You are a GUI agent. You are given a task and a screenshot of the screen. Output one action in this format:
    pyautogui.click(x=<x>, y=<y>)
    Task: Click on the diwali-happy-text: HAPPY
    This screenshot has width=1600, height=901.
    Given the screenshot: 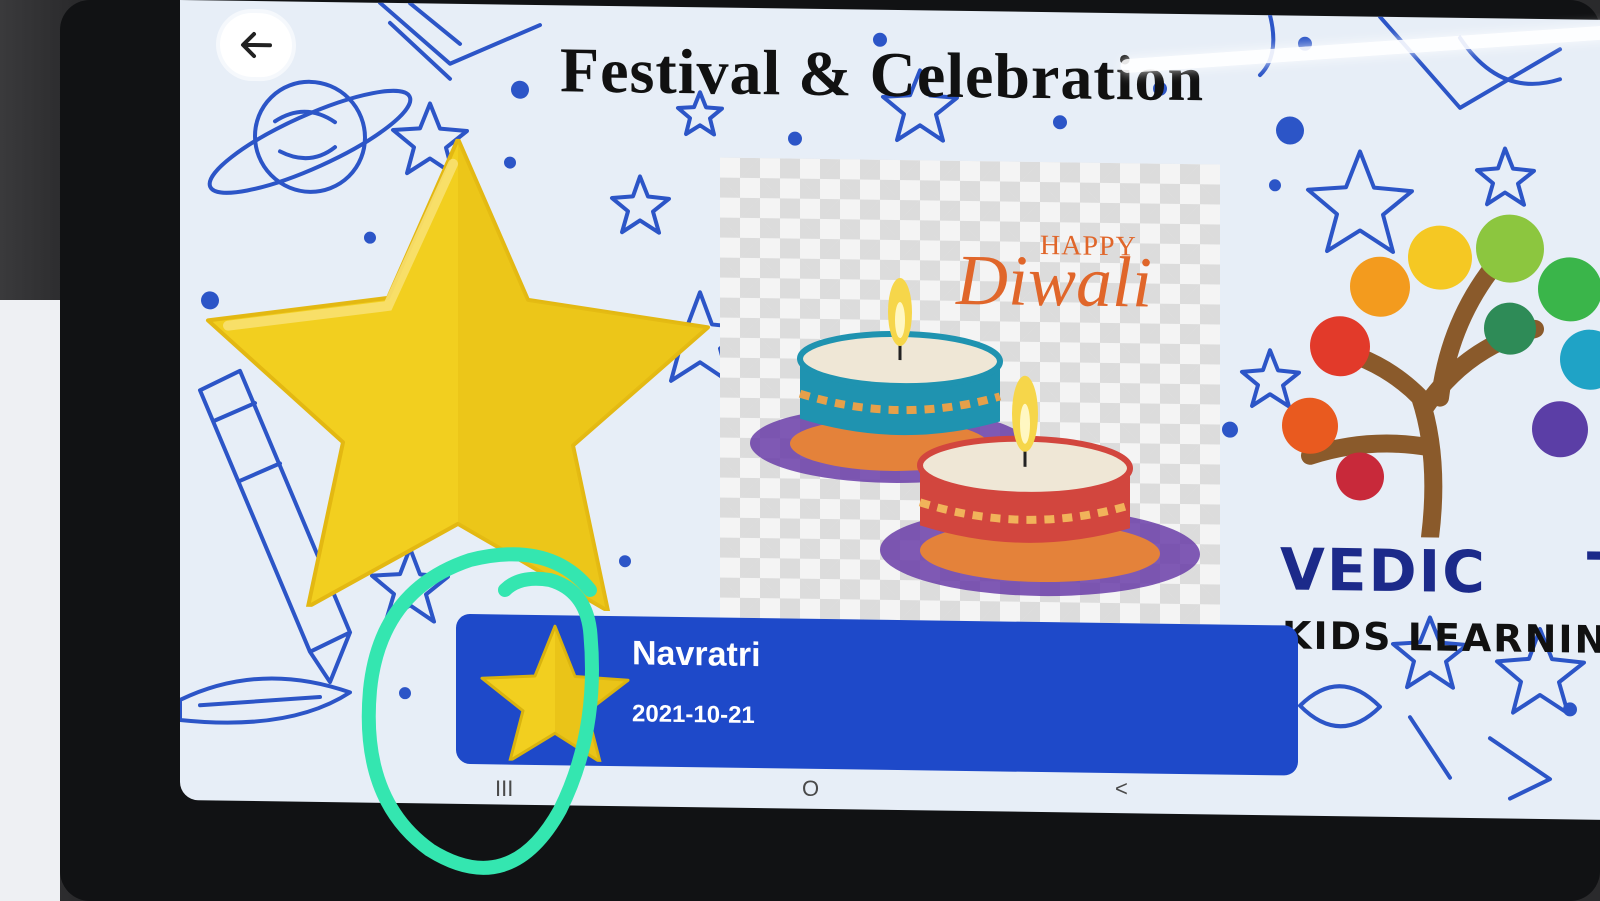 What is the action you would take?
    pyautogui.click(x=1088, y=246)
    